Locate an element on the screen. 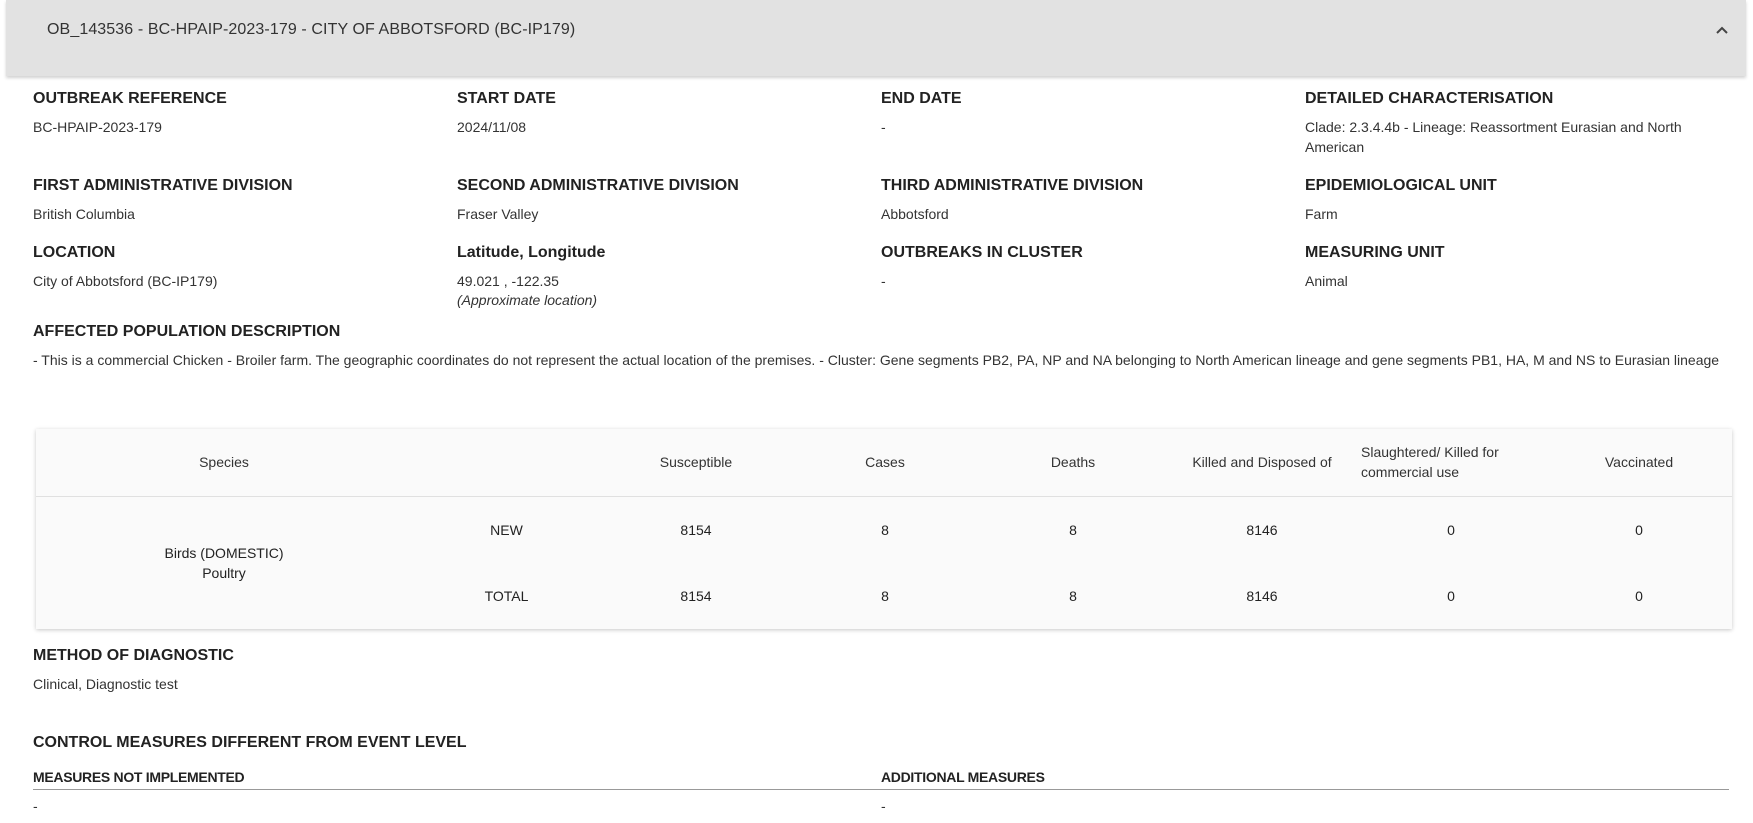  field-value: BC-HPAIP-2023-179 is located at coordinates (97, 127).